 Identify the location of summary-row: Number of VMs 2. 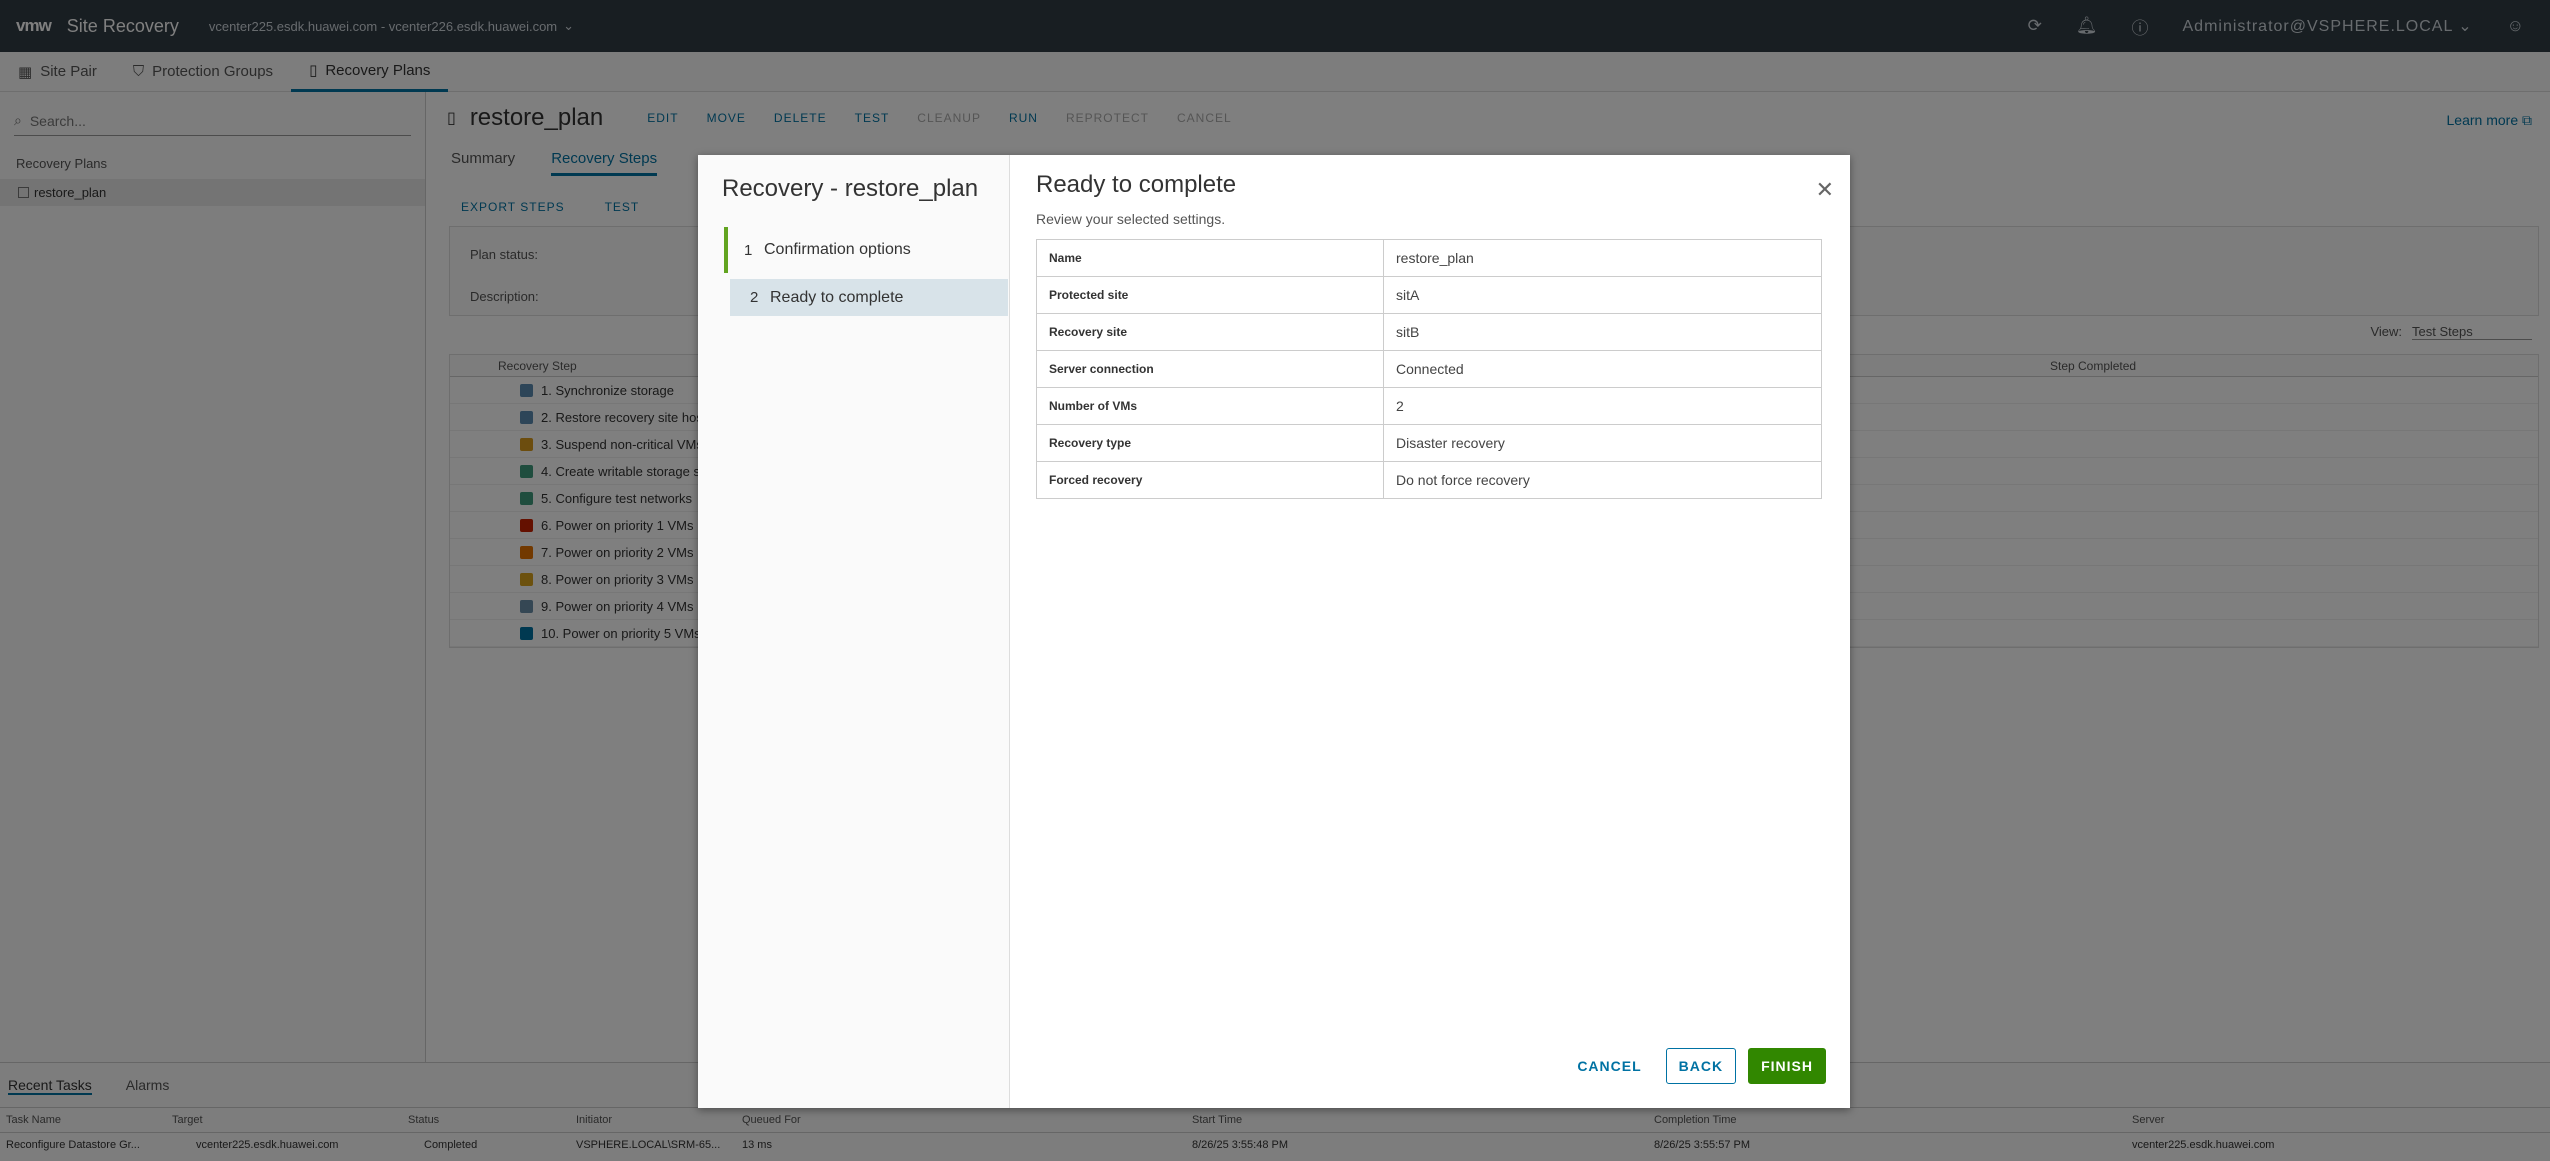
(1429, 406).